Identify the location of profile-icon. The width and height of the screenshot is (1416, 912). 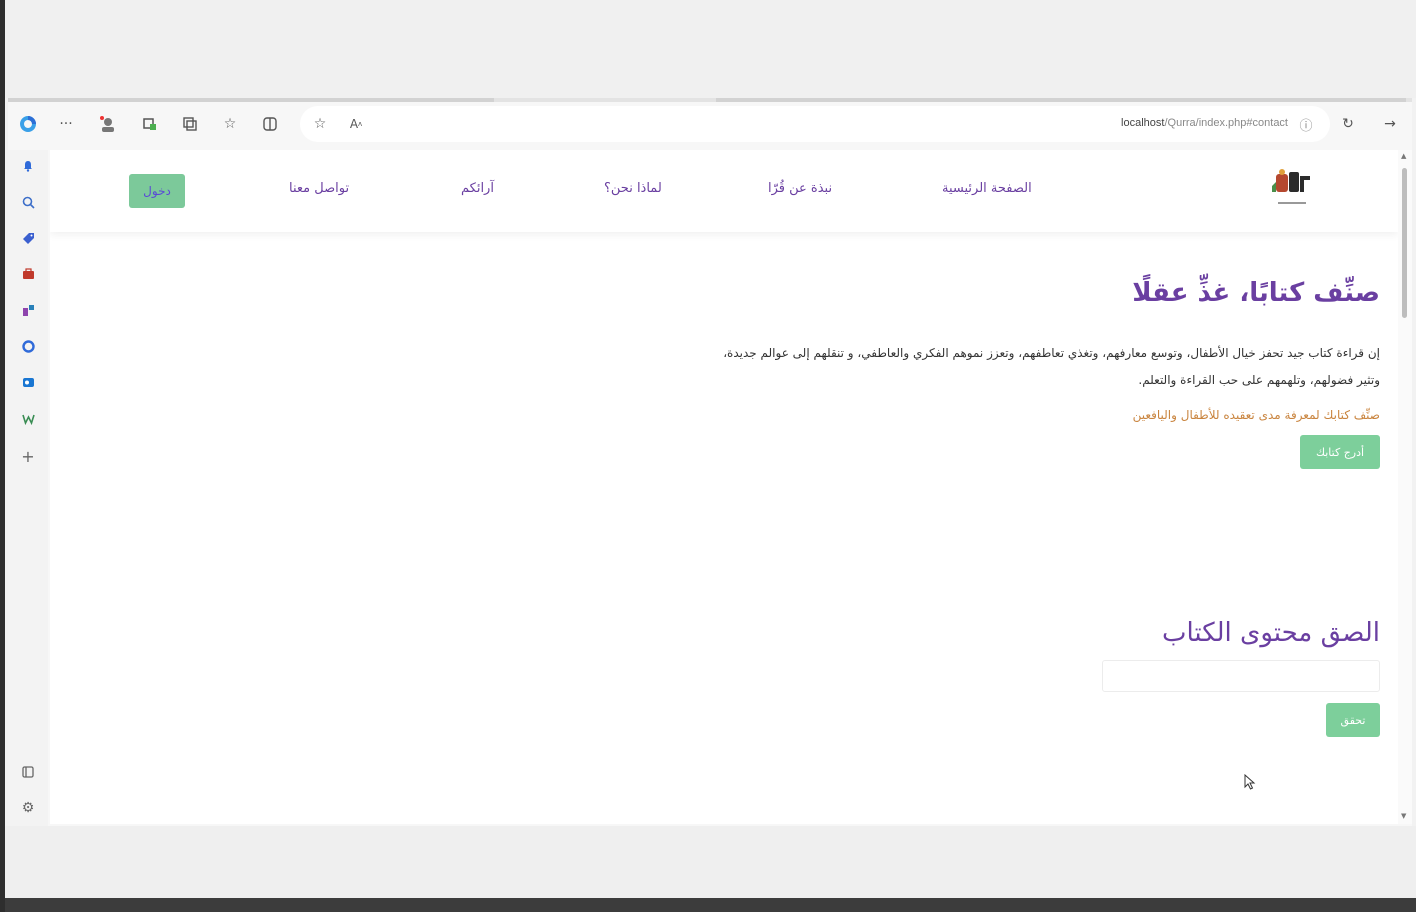
(108, 124).